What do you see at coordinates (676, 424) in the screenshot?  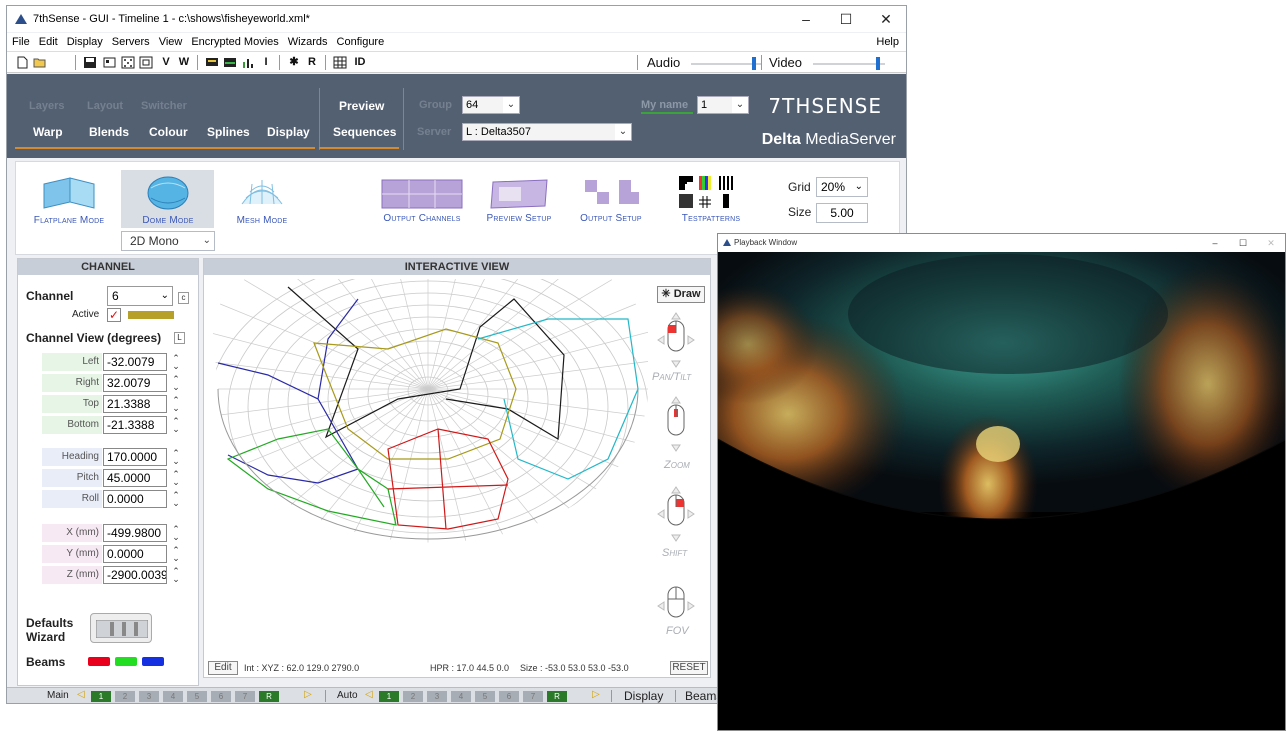 I see `zoom-mouse-icon` at bounding box center [676, 424].